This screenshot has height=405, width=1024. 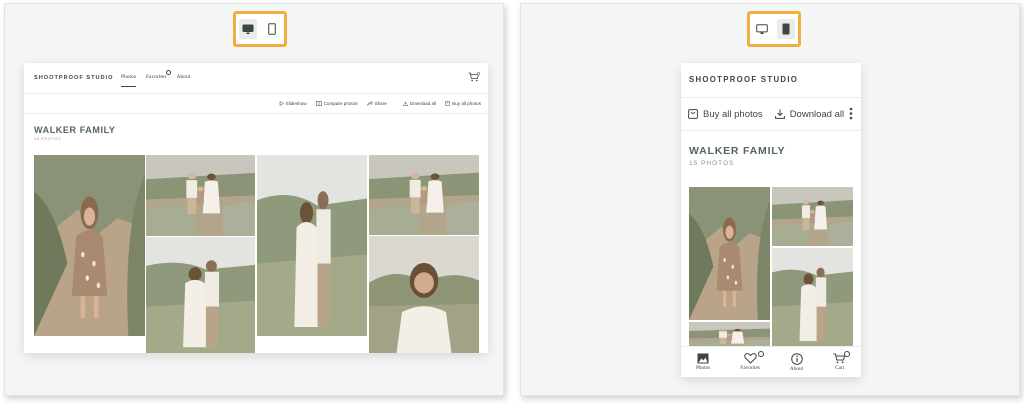 What do you see at coordinates (128, 79) in the screenshot?
I see `nav-photos: Photos` at bounding box center [128, 79].